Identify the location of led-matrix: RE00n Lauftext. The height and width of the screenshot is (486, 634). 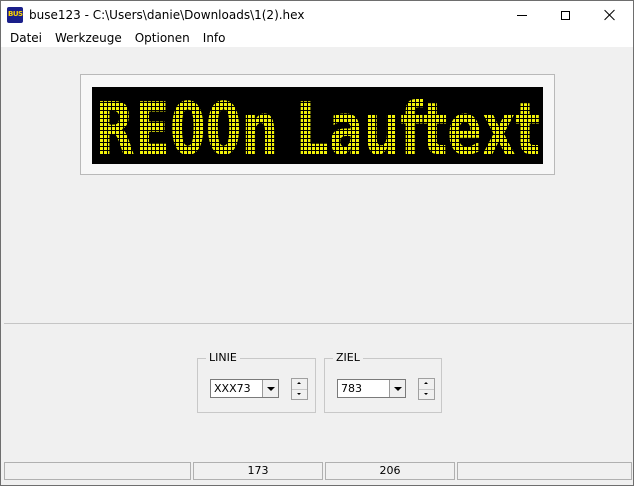
(317, 125).